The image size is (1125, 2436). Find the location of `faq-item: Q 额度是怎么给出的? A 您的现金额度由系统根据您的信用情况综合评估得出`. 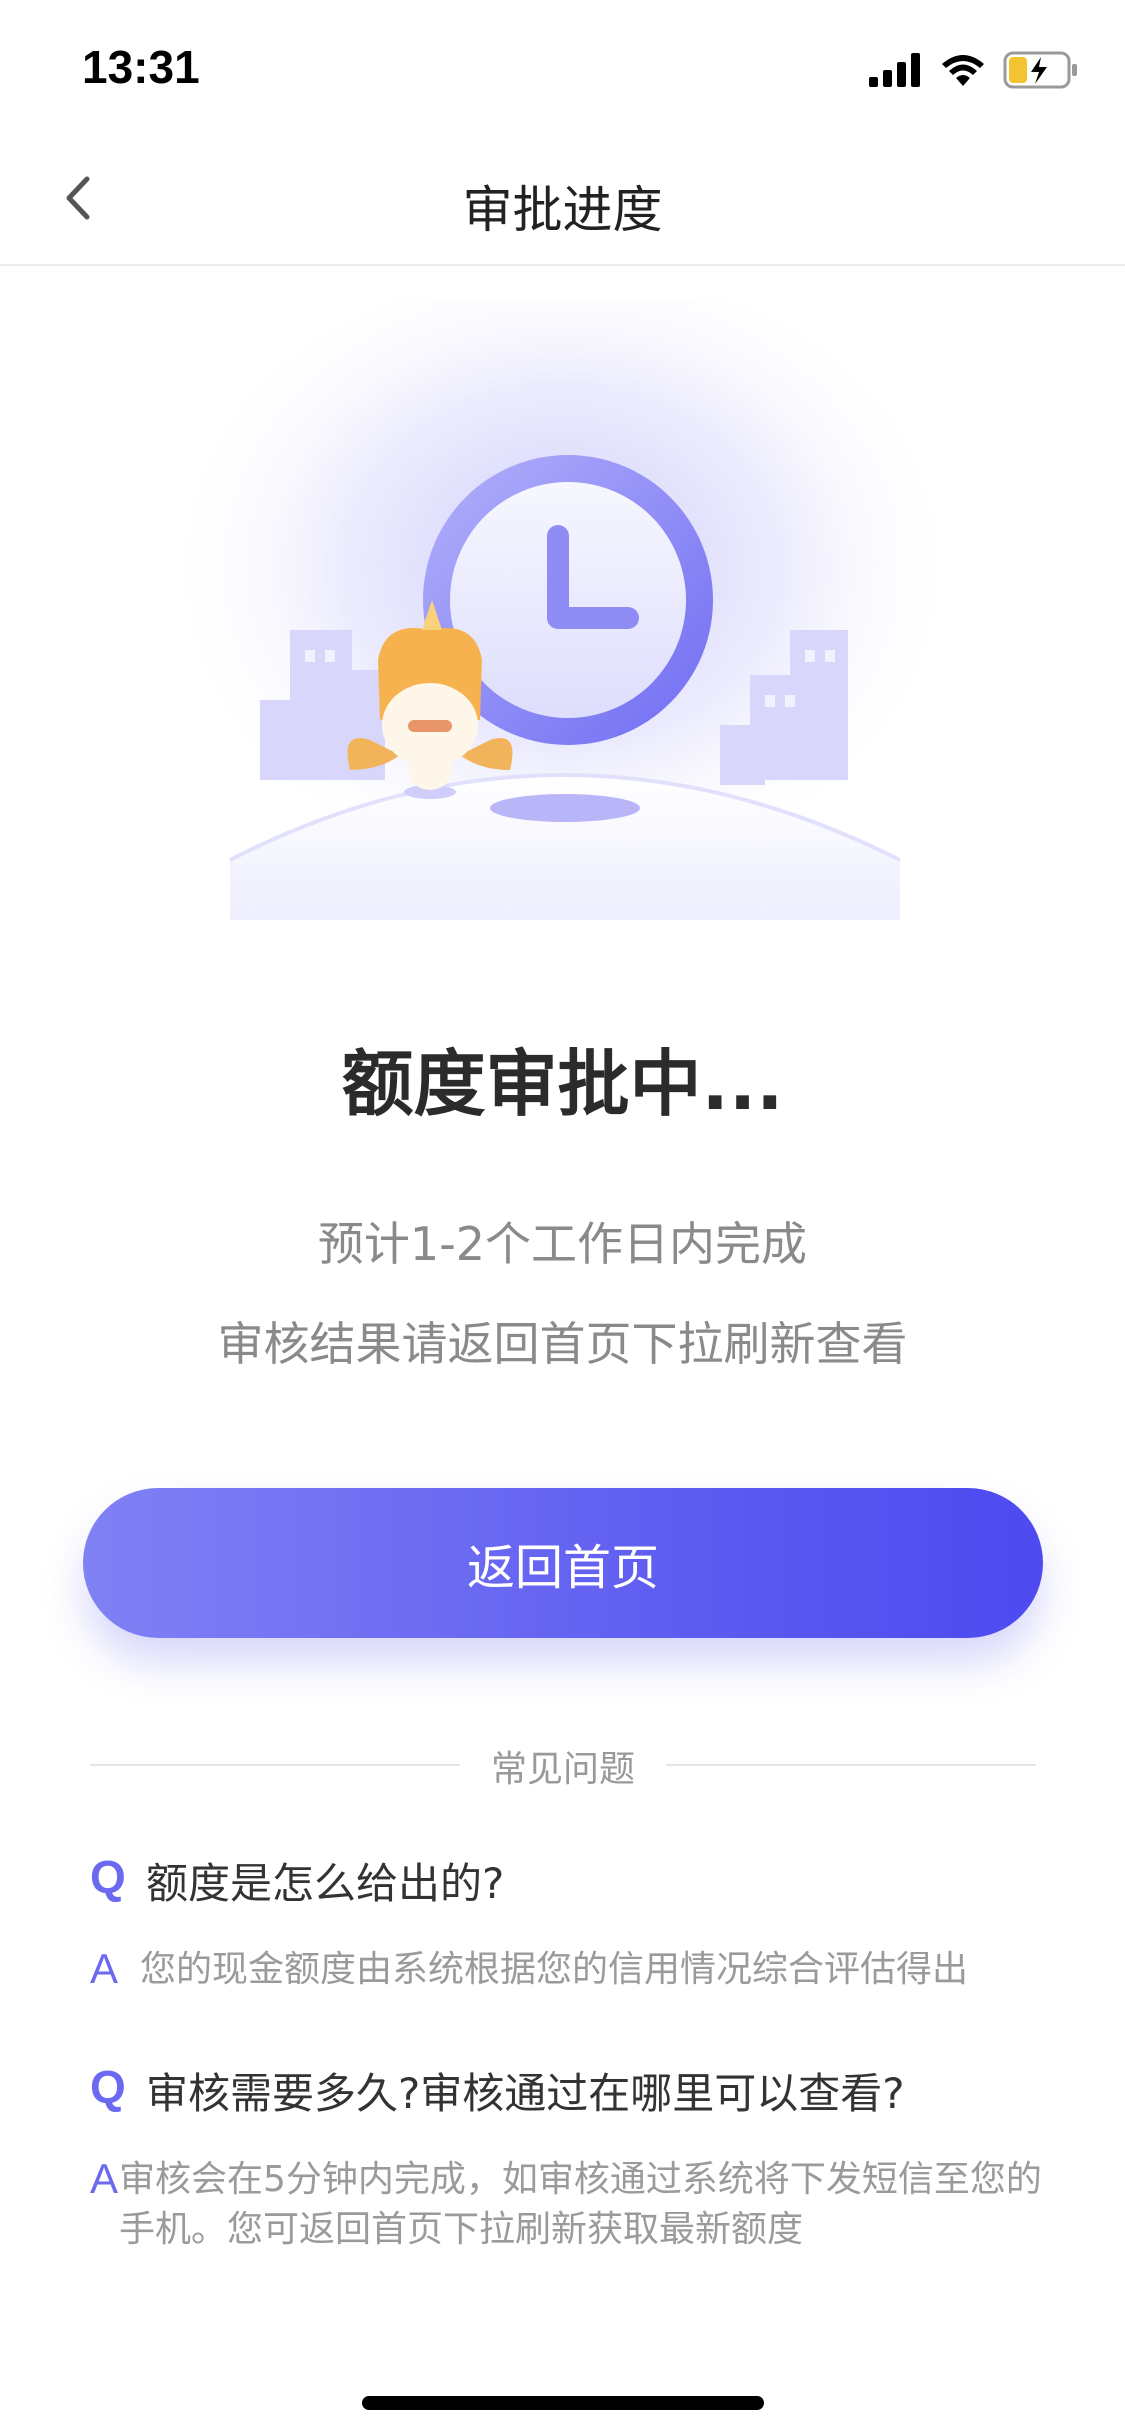

faq-item: Q 额度是怎么给出的? A 您的现金额度由系统根据您的信用情况综合评估得出 is located at coordinates (570, 1922).